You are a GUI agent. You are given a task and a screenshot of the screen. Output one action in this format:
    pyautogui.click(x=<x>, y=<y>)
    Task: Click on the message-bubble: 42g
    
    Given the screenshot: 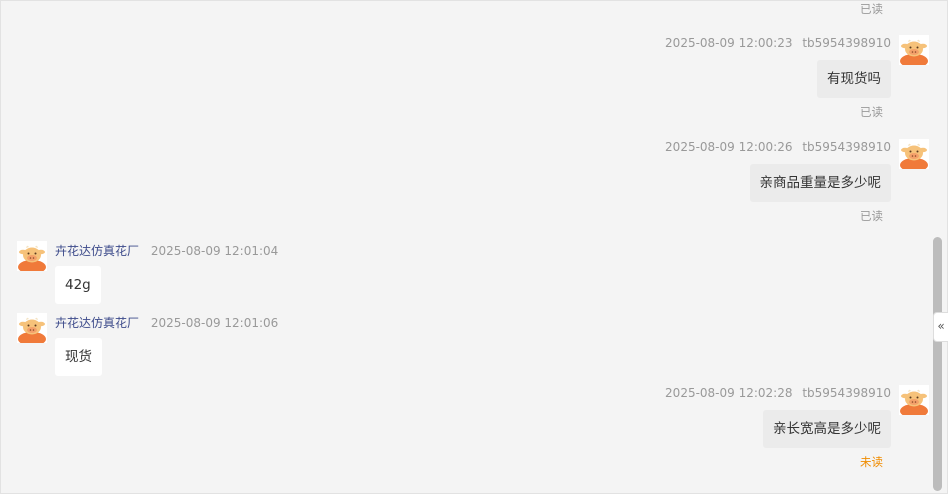 What is the action you would take?
    pyautogui.click(x=78, y=285)
    